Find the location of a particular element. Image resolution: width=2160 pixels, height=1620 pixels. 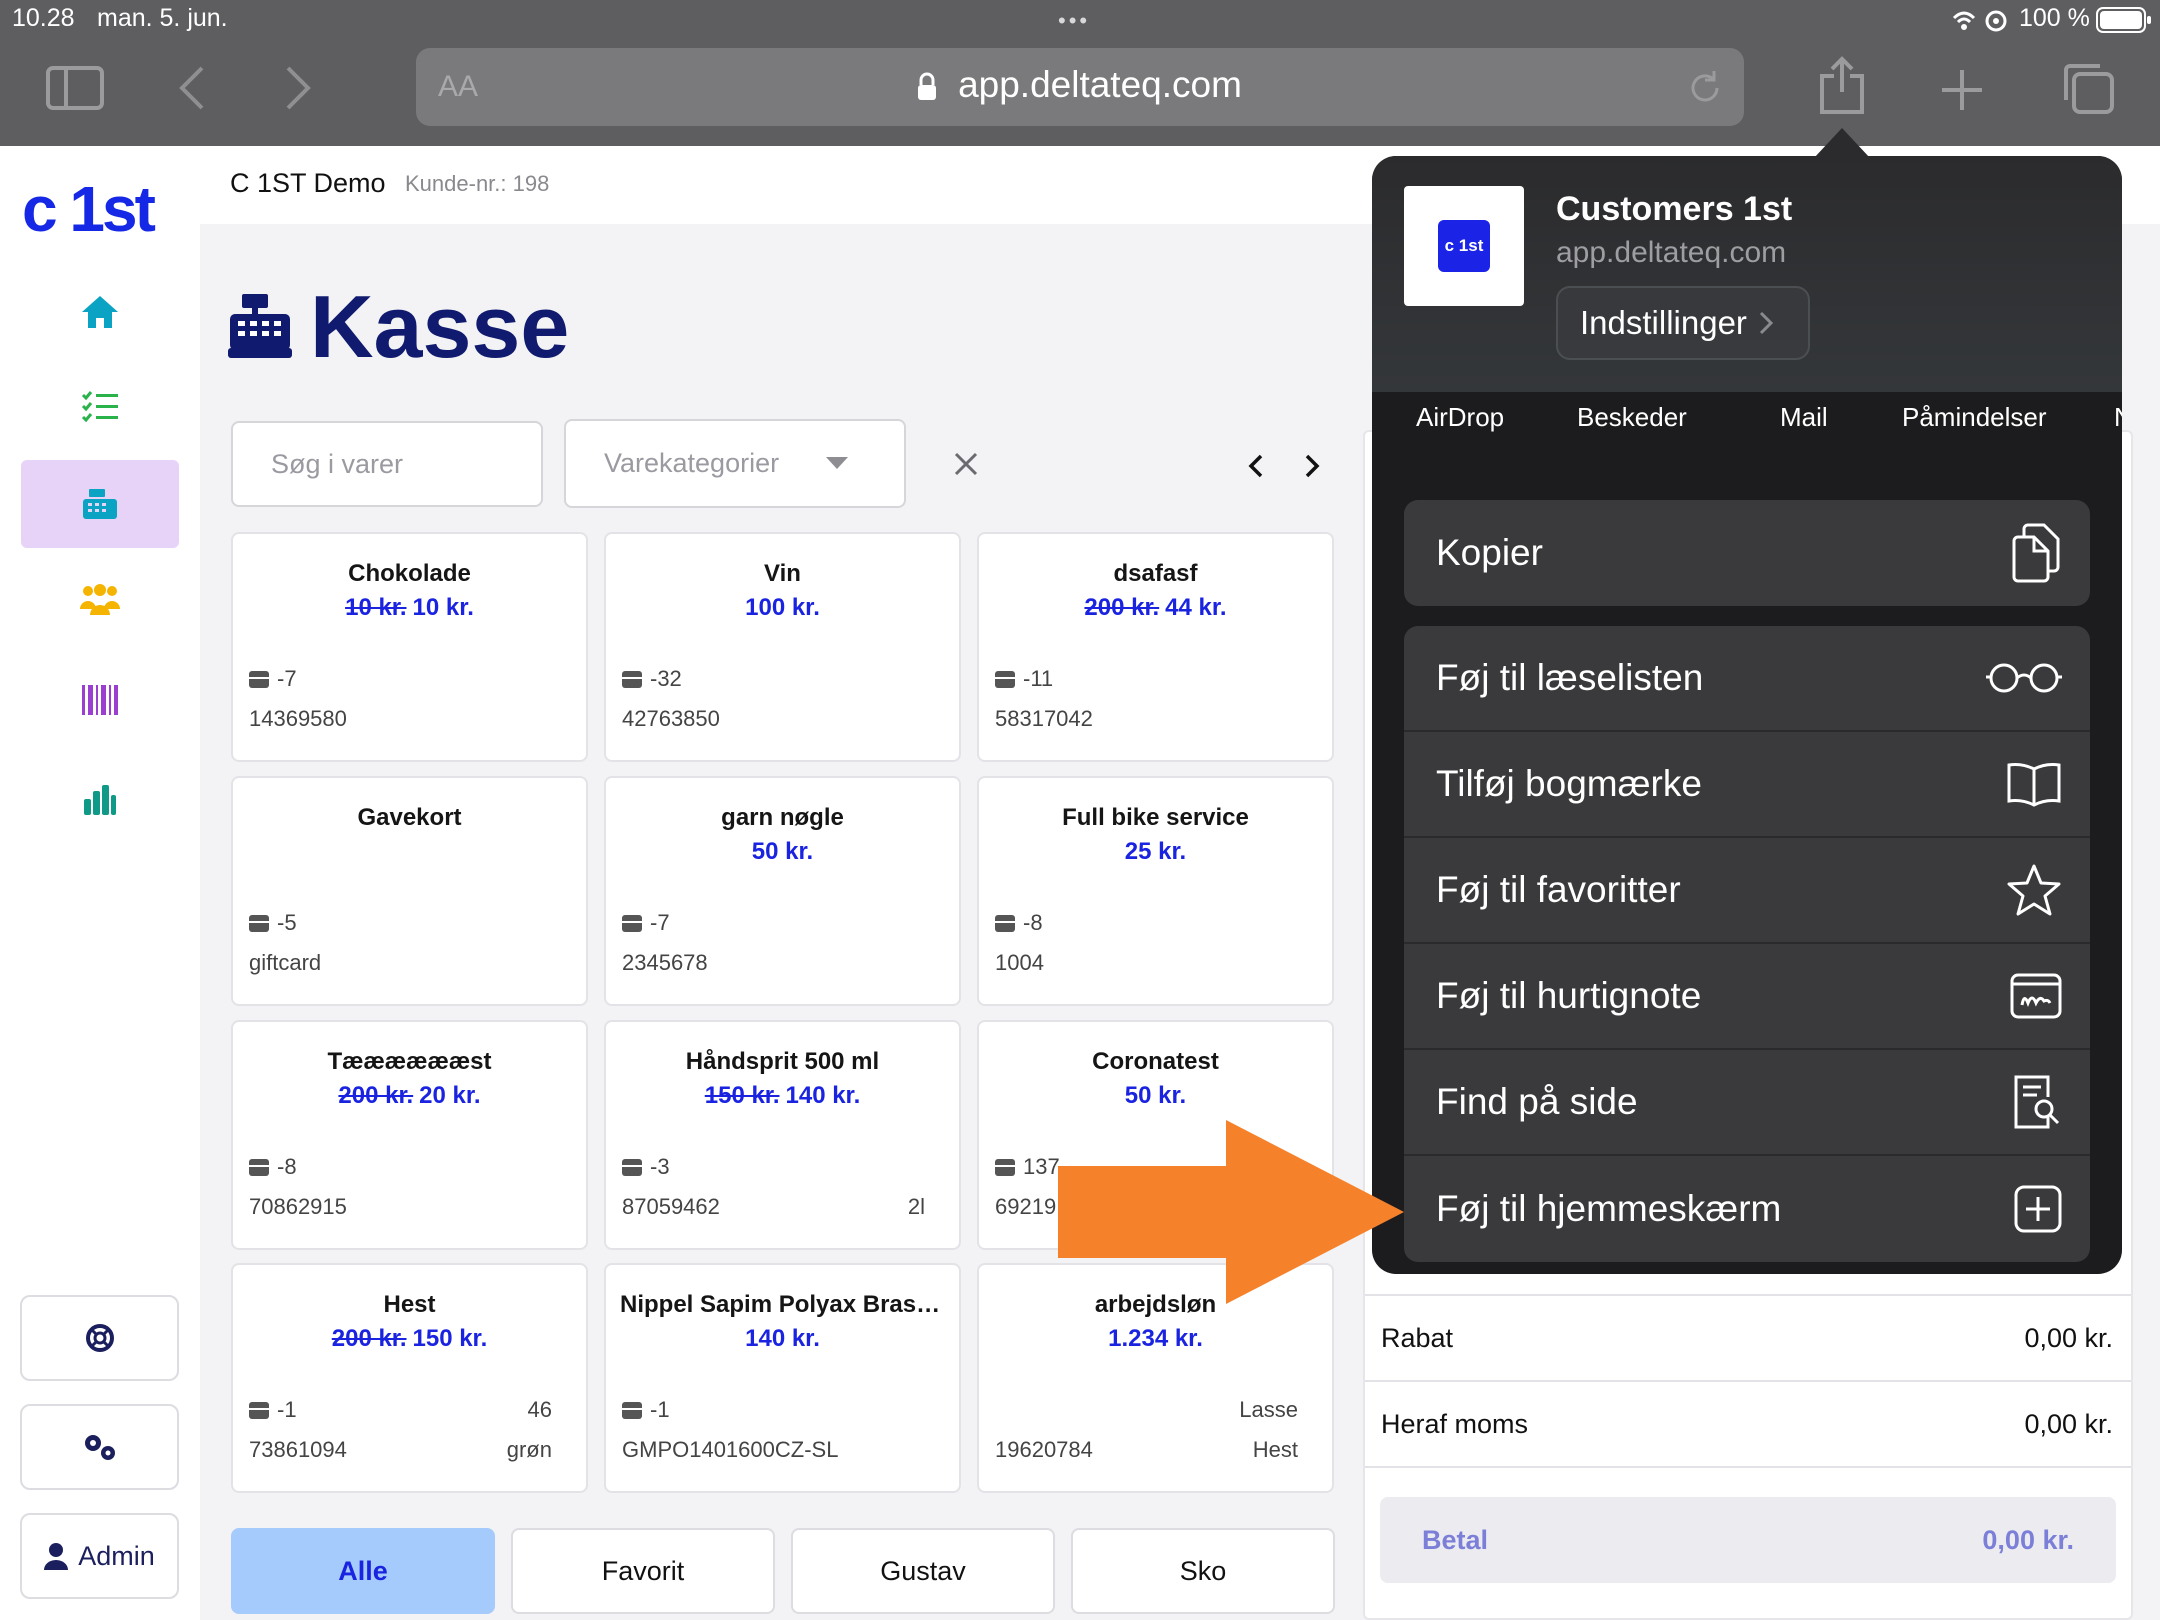

nav-customers is located at coordinates (100, 600).